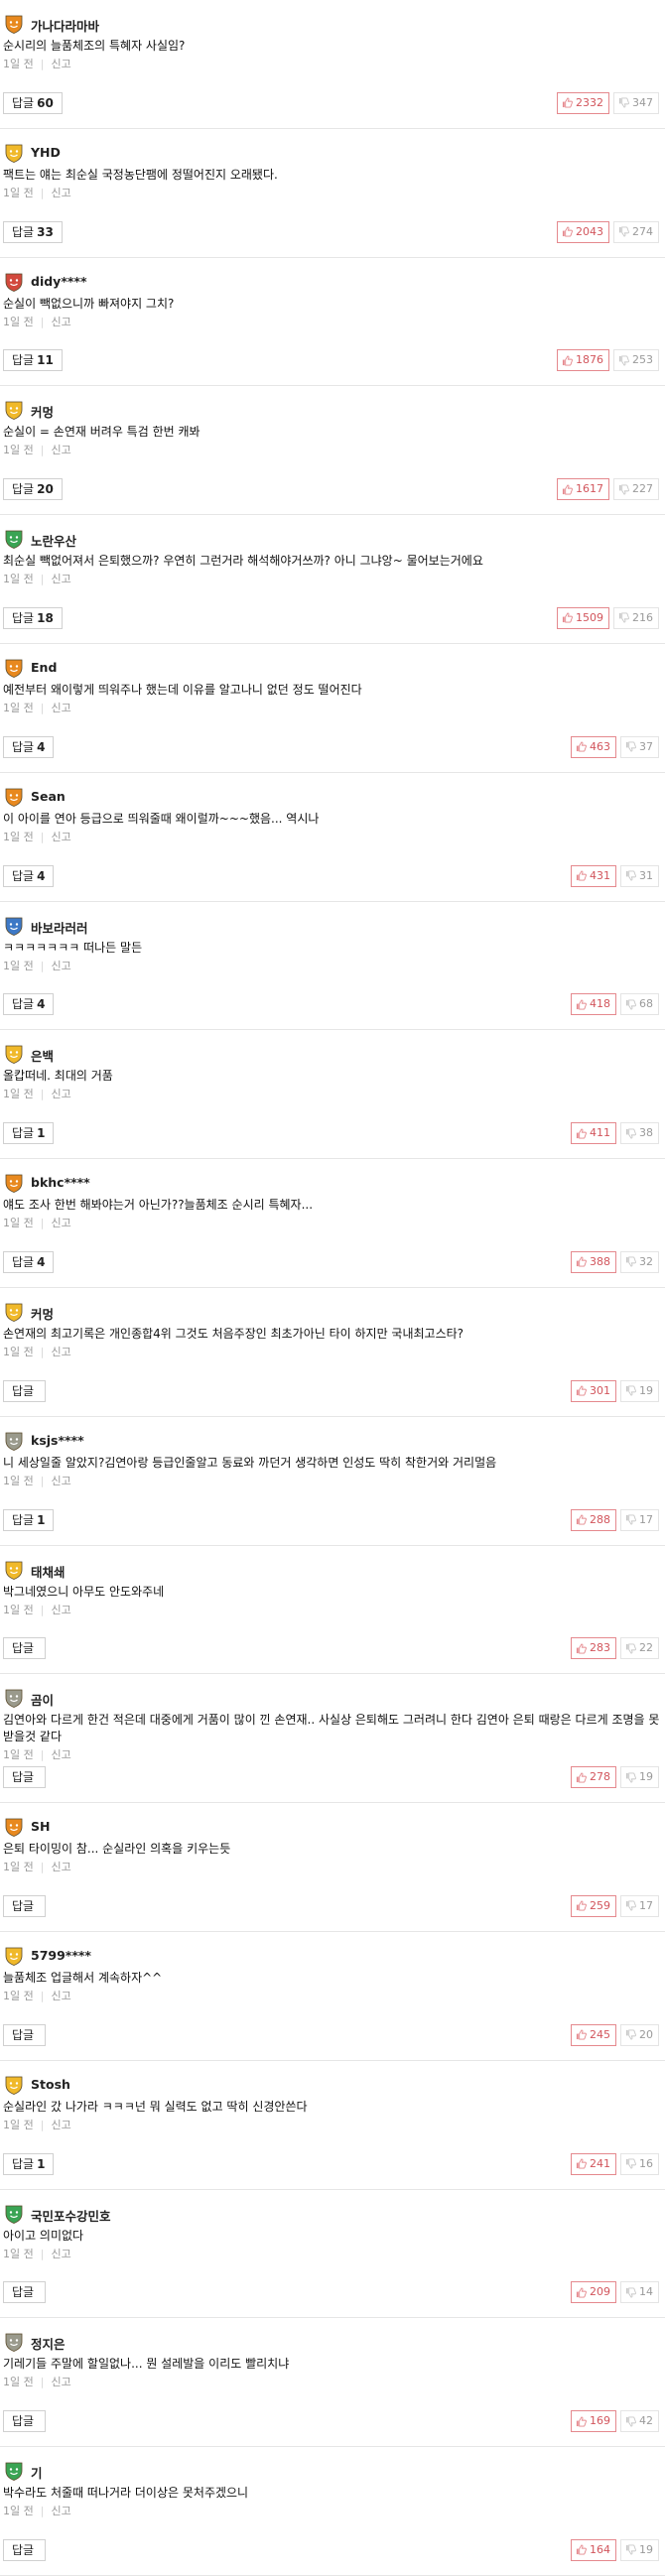 The image size is (665, 2576). Describe the element at coordinates (583, 232) in the screenshot. I see `upvote-button: 2043` at that location.